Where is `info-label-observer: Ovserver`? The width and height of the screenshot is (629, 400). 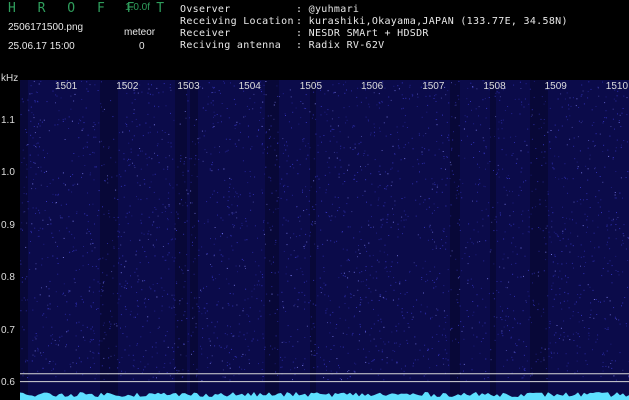
info-label-observer: Ovserver is located at coordinates (205, 9).